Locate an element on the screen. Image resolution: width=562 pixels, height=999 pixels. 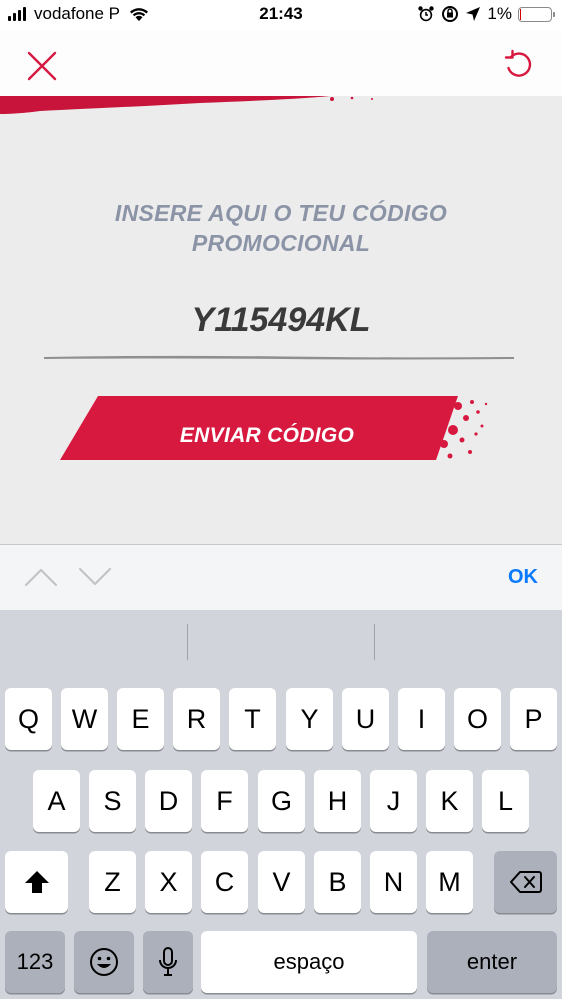
key-w: W is located at coordinates (84, 719).